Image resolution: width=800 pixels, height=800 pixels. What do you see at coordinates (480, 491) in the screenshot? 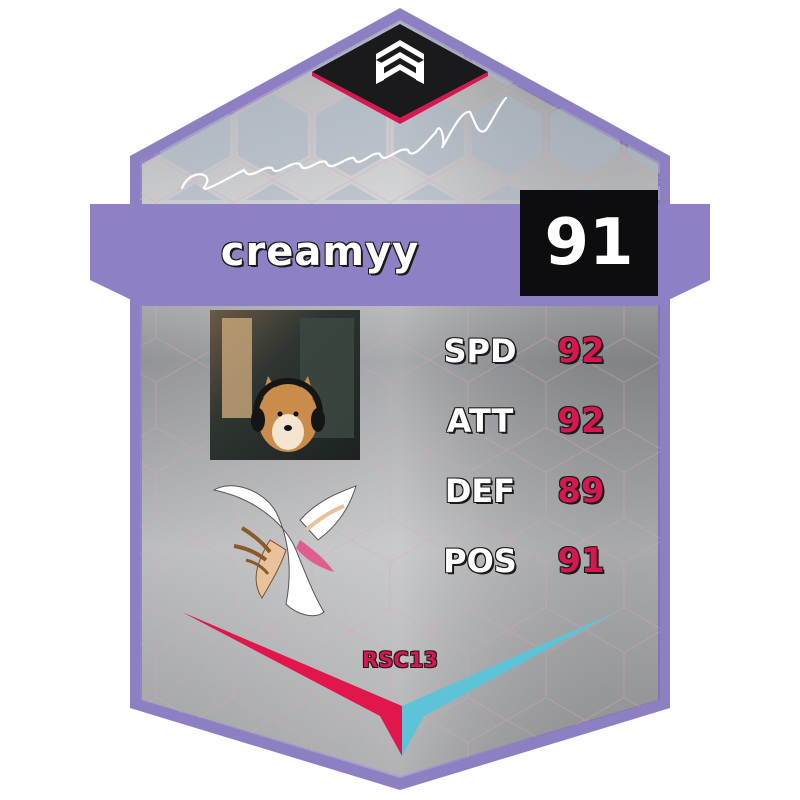
I see `stat-label: DEF` at bounding box center [480, 491].